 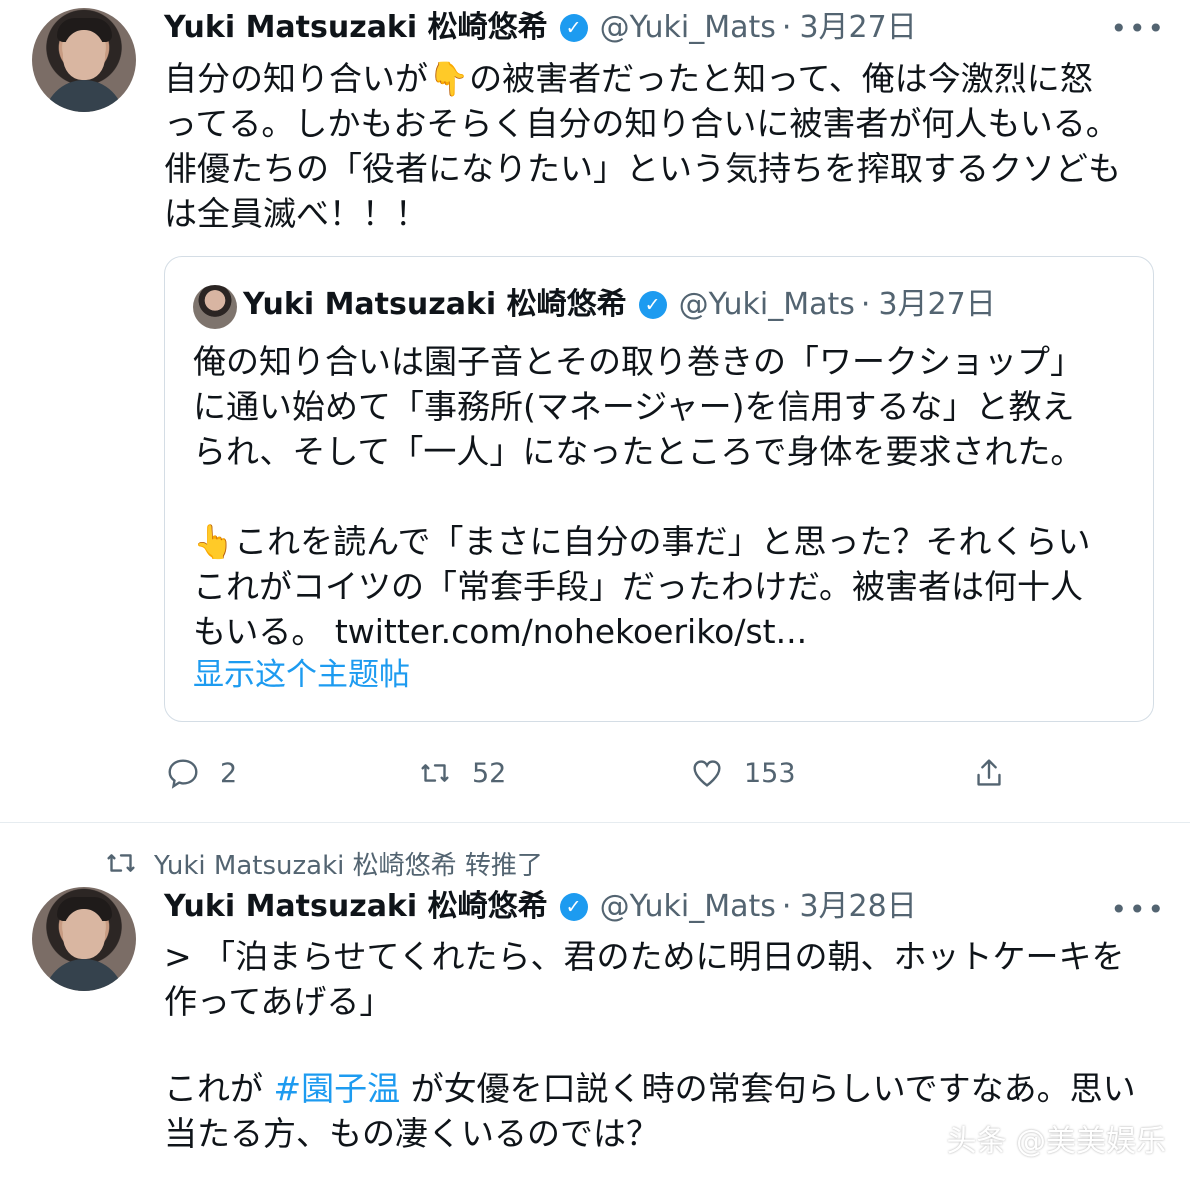 I want to click on share-icon, so click(x=989, y=773).